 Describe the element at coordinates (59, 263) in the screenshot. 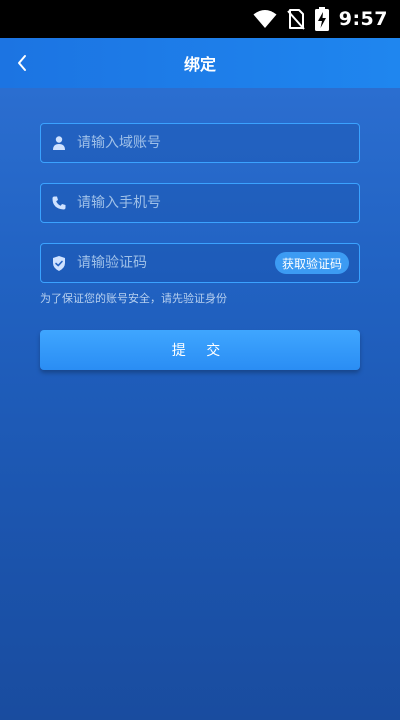

I see `shield-check-icon` at that location.